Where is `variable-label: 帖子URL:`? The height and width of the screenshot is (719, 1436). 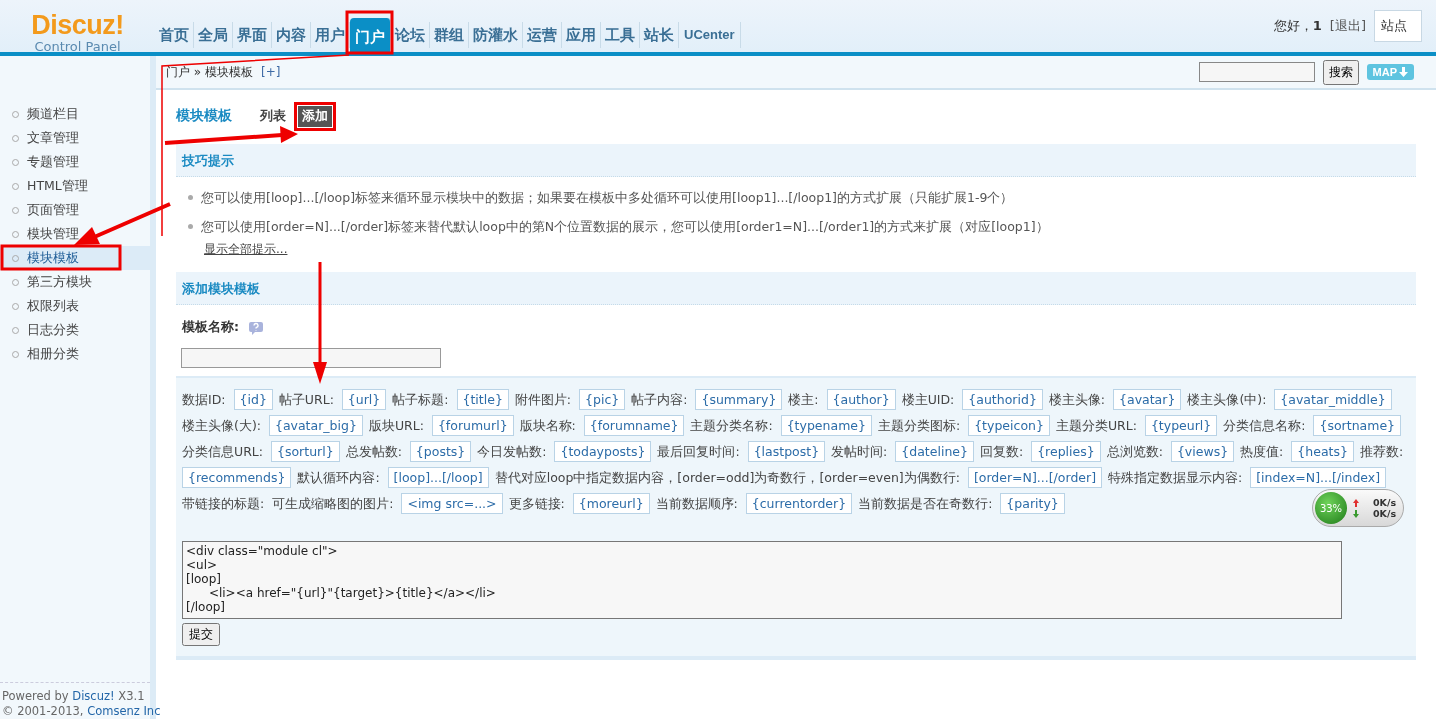
variable-label: 帖子URL: is located at coordinates (306, 399).